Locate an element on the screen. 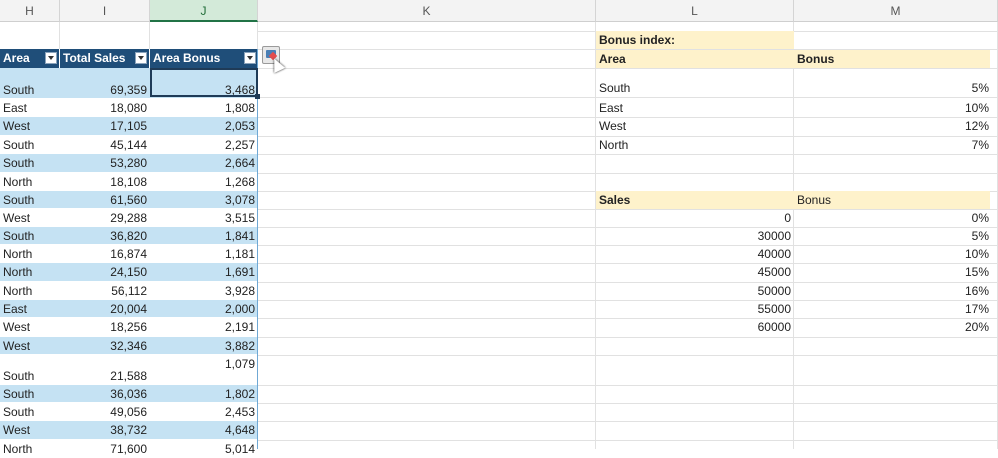 This screenshot has width=998, height=458. total-sales-cell: 53,280 is located at coordinates (105, 163).